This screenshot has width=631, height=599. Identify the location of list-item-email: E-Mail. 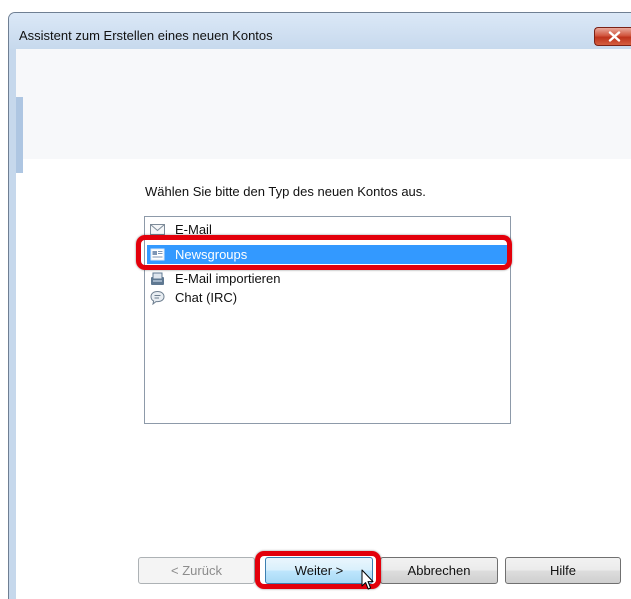
(327, 229).